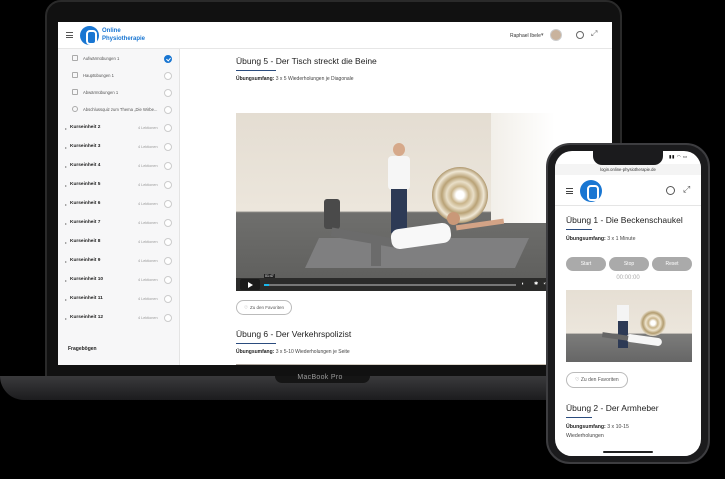 This screenshot has width=725, height=479. I want to click on sidebar-unit: ▸ Kurseinheit 12 4 Lektionen, so click(119, 319).